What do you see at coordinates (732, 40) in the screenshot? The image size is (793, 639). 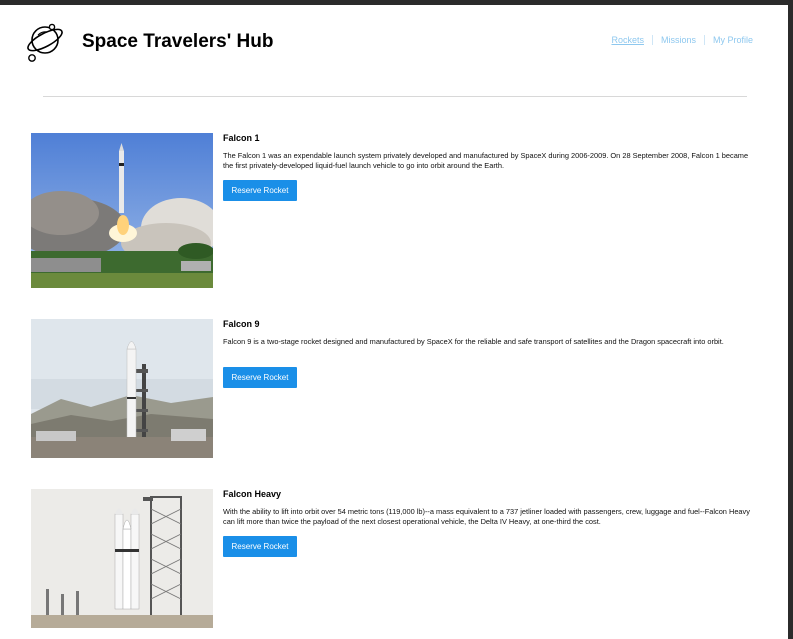 I see `nav-my-profile-link: My Profile` at bounding box center [732, 40].